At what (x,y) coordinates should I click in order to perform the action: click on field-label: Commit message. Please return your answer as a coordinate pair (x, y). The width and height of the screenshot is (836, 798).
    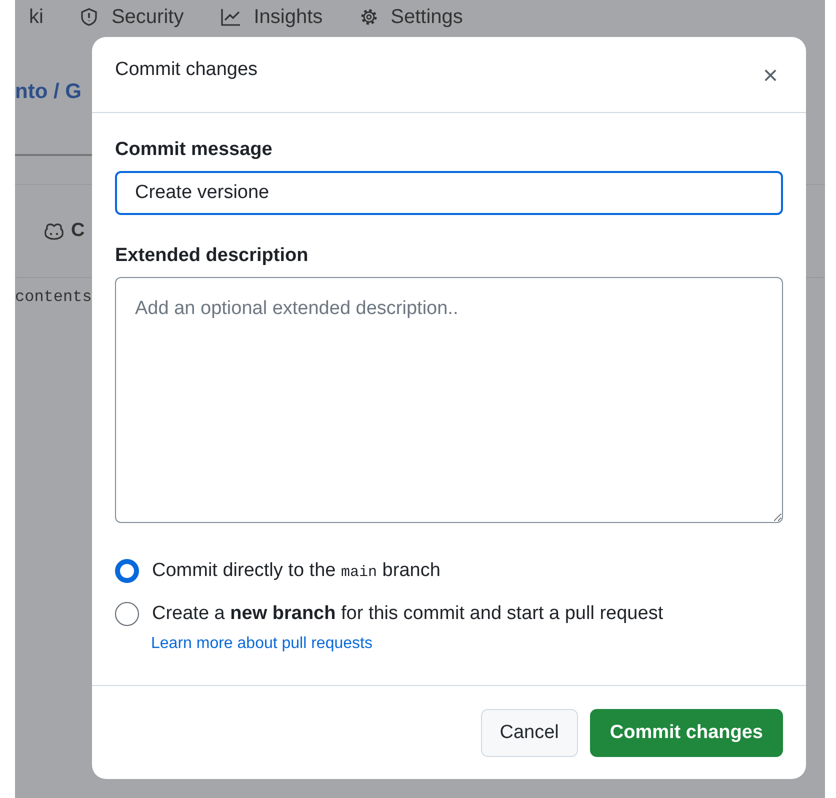
    Looking at the image, I should click on (193, 150).